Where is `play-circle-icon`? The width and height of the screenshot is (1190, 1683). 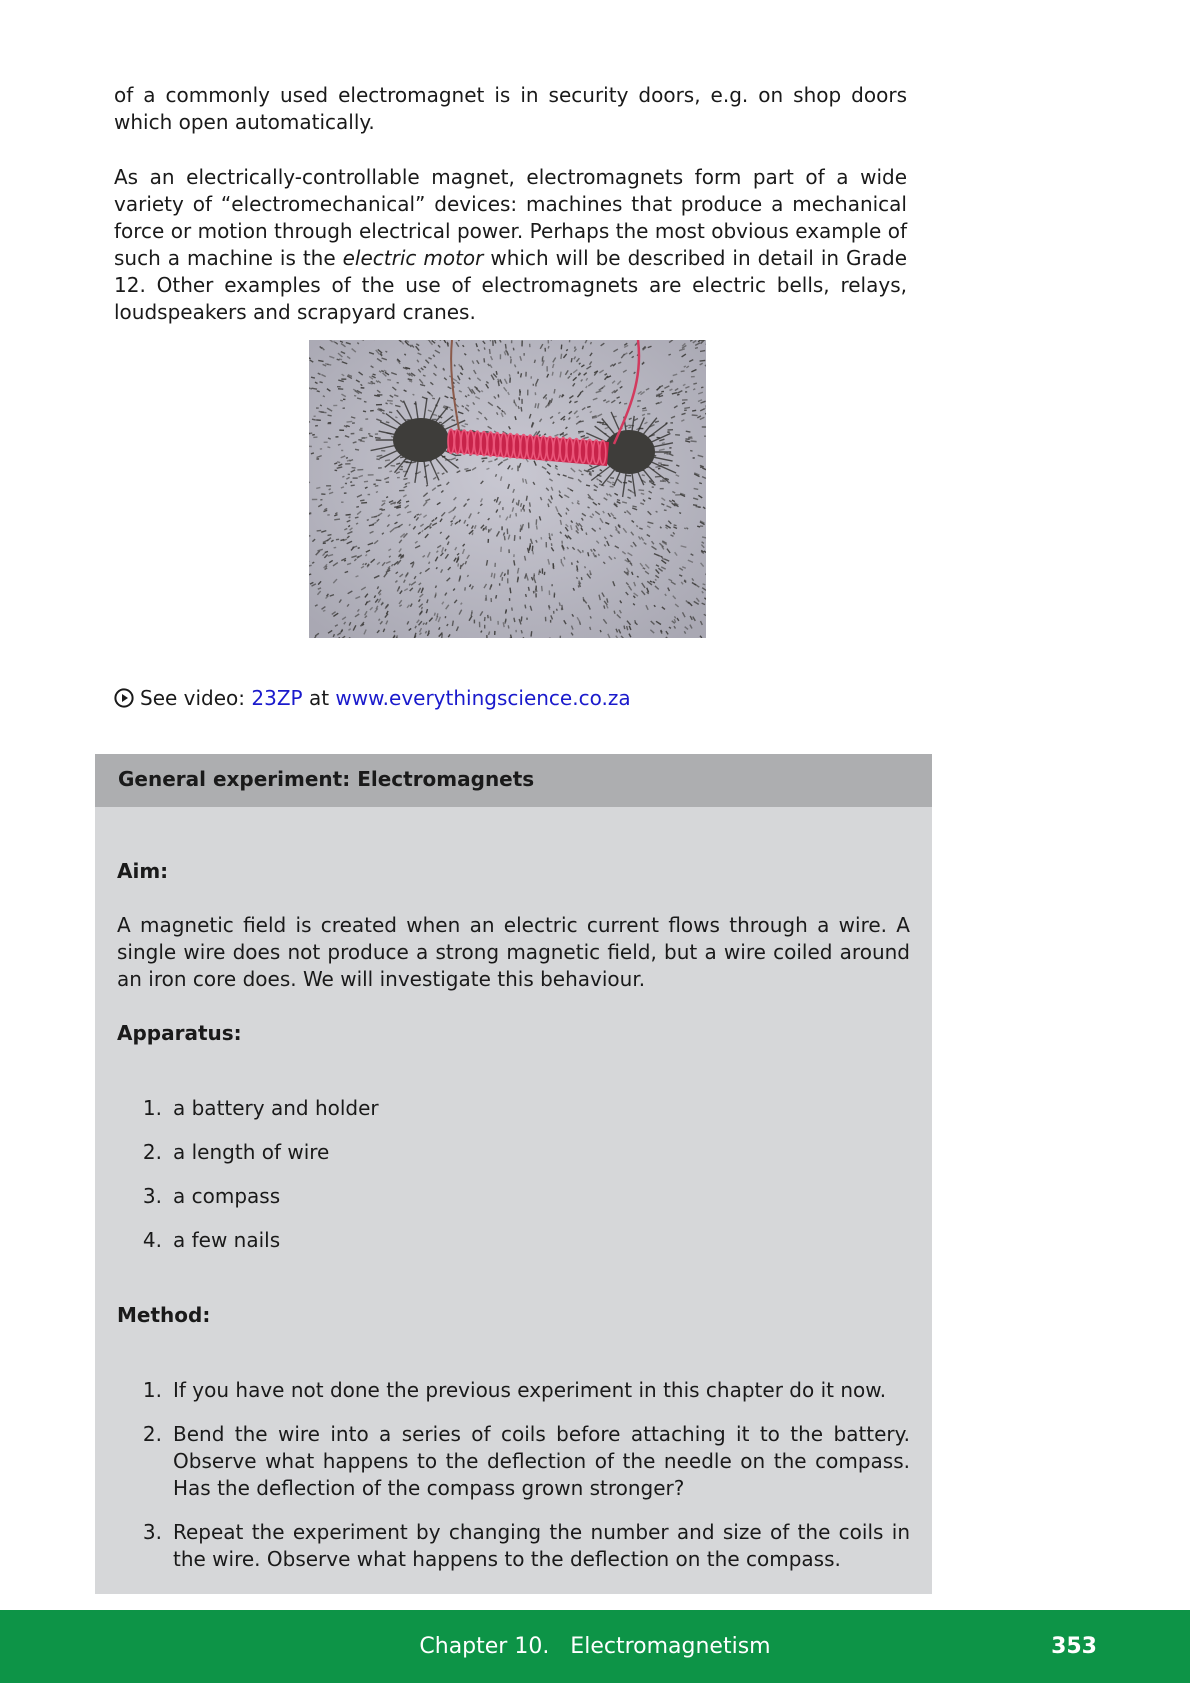
play-circle-icon is located at coordinates (124, 698).